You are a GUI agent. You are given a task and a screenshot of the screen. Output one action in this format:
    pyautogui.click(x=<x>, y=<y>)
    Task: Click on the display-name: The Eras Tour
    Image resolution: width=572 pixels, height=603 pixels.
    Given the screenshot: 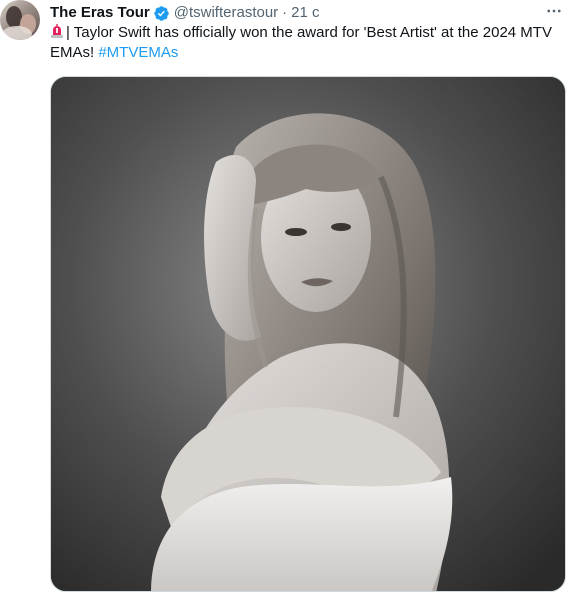 What is the action you would take?
    pyautogui.click(x=100, y=13)
    